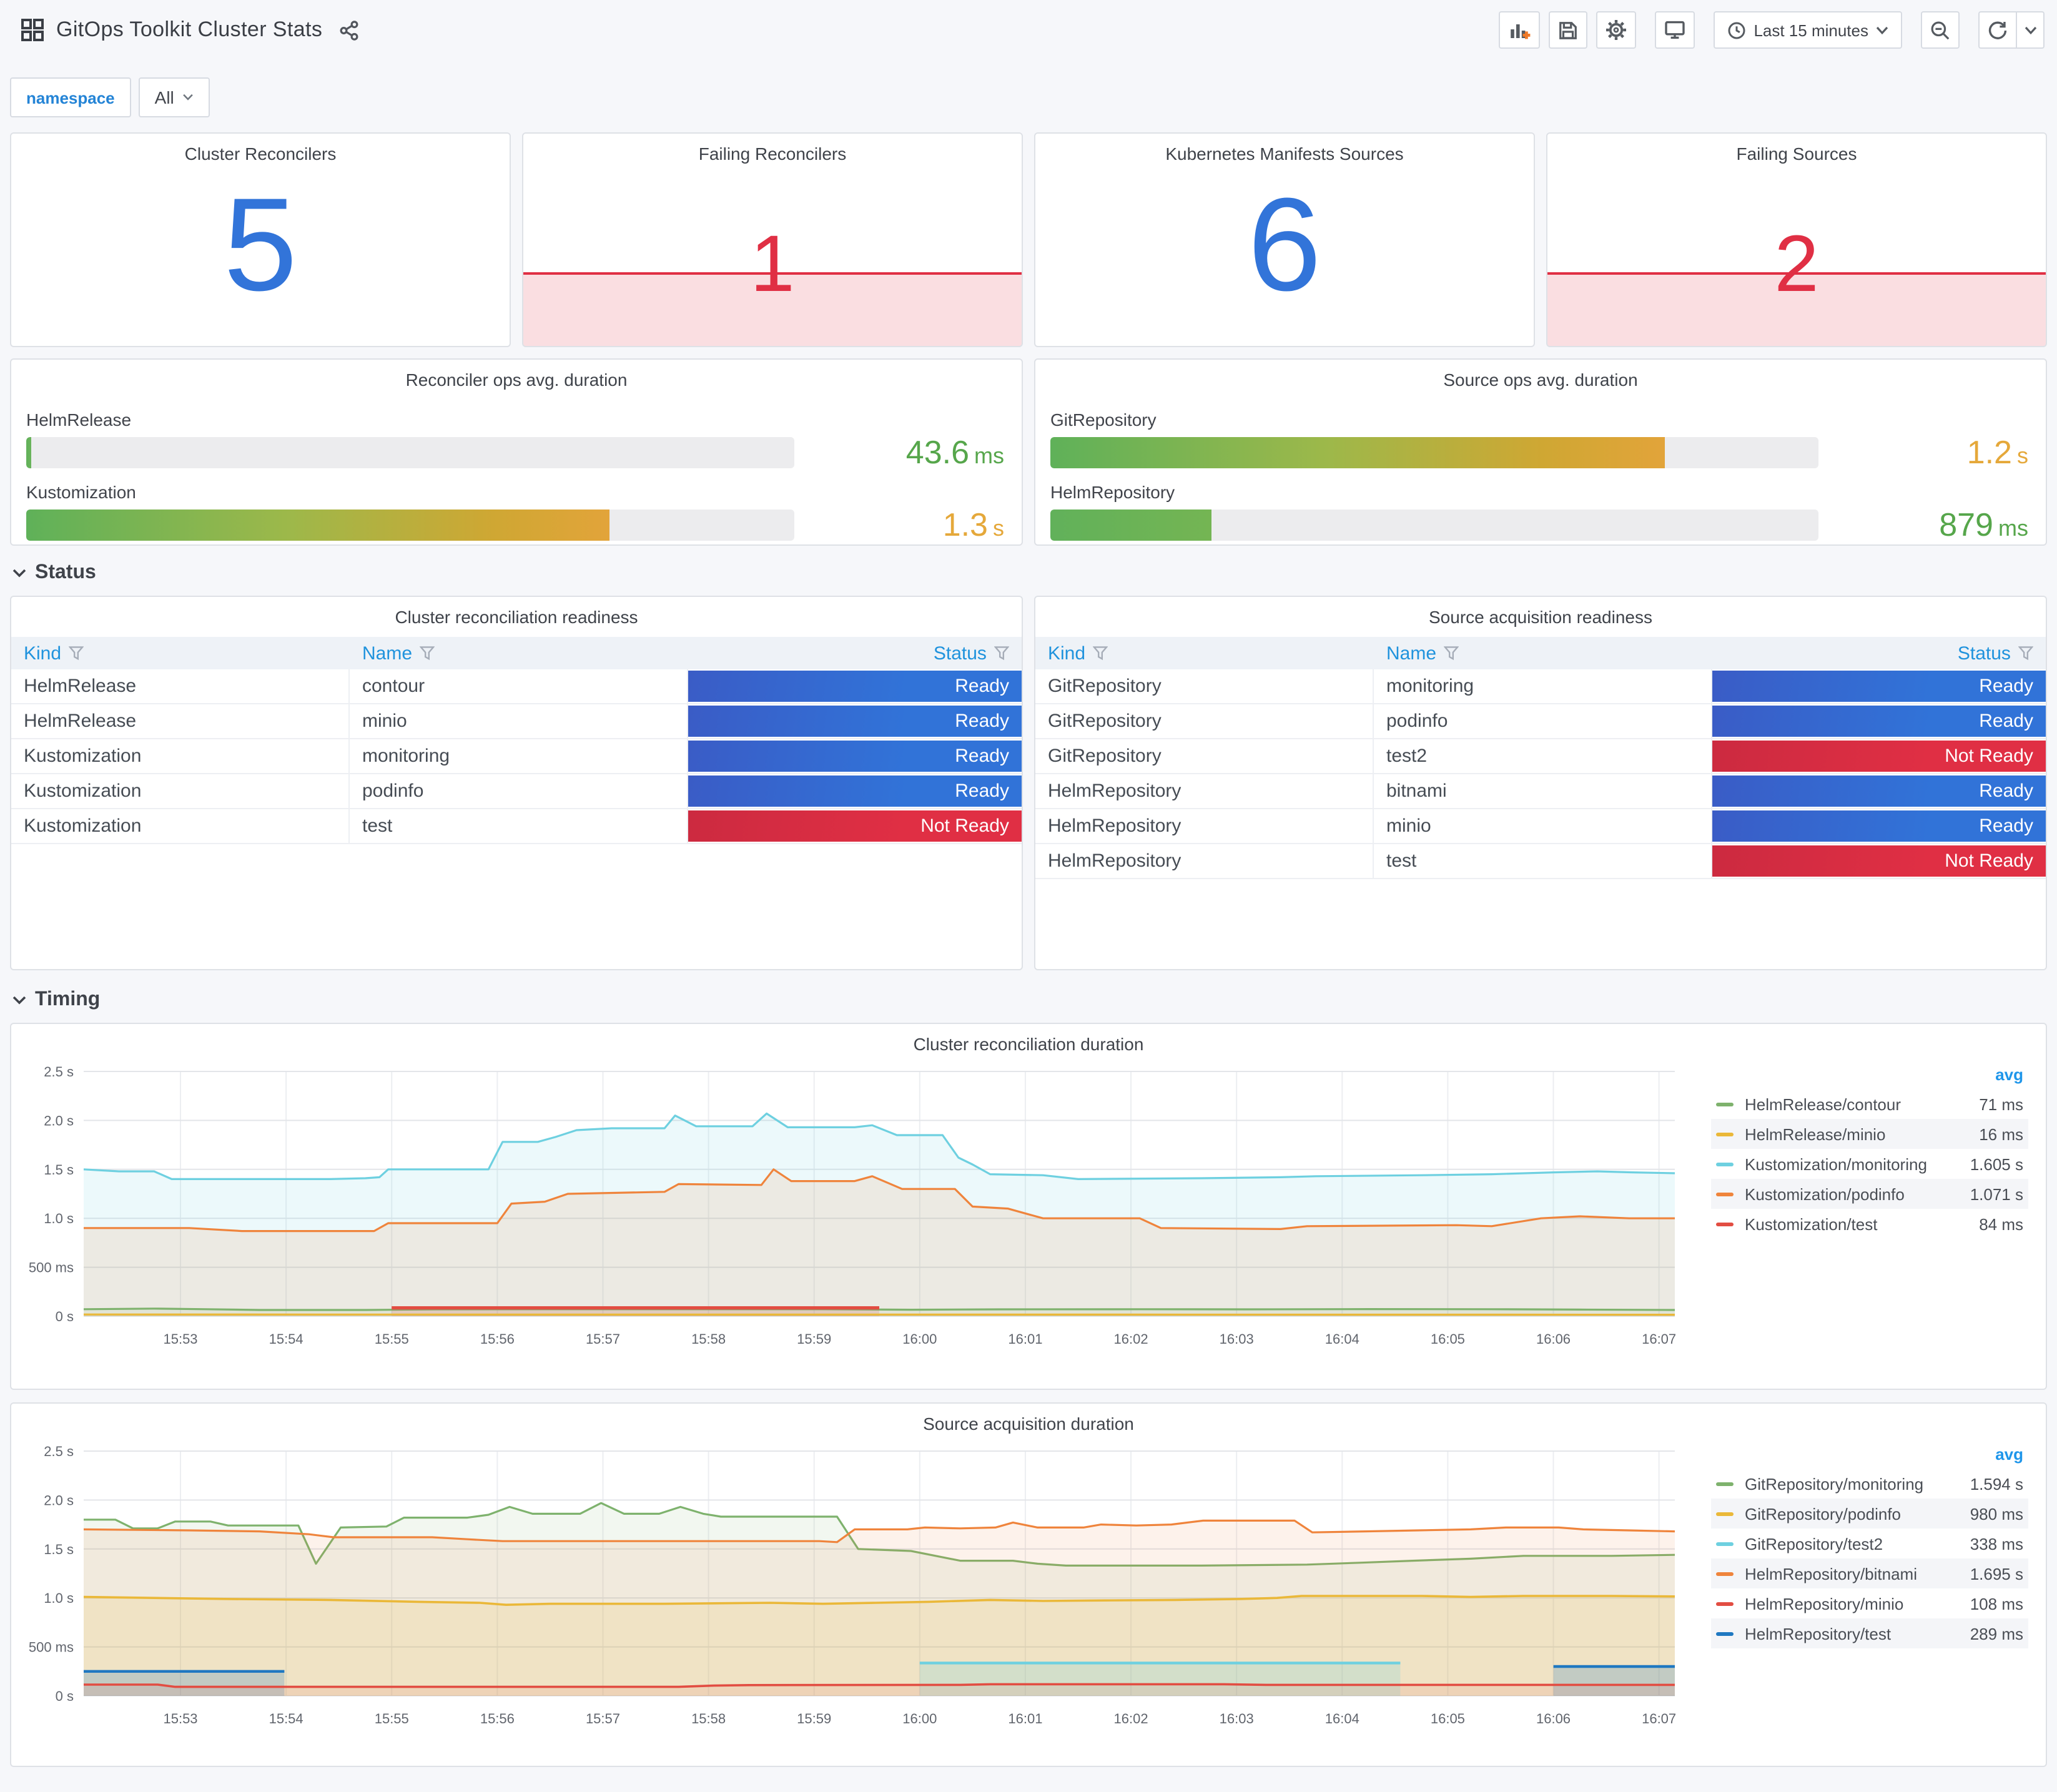 The height and width of the screenshot is (1792, 2057). Describe the element at coordinates (1879, 756) in the screenshot. I see `status-badge: Not Ready` at that location.